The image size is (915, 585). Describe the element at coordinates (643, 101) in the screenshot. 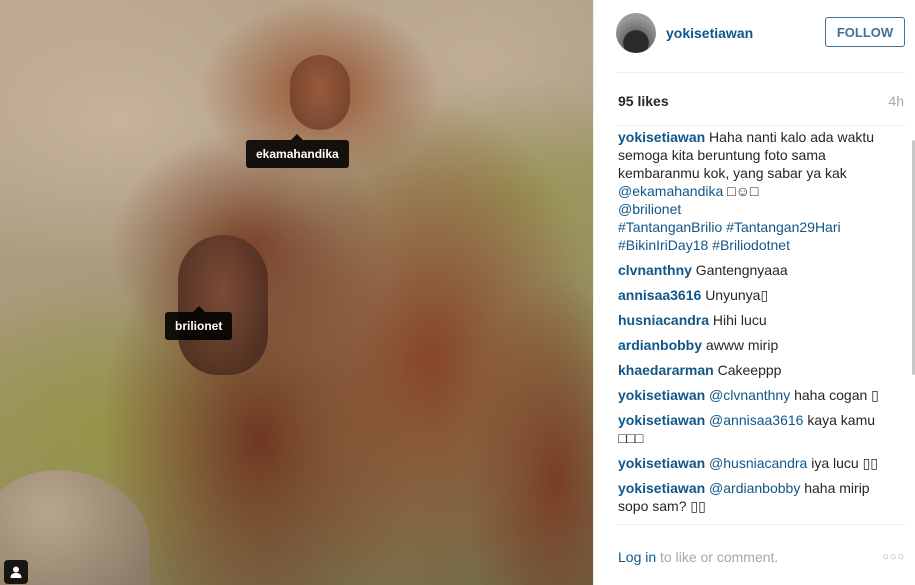

I see `likes-count: 95 likes` at that location.